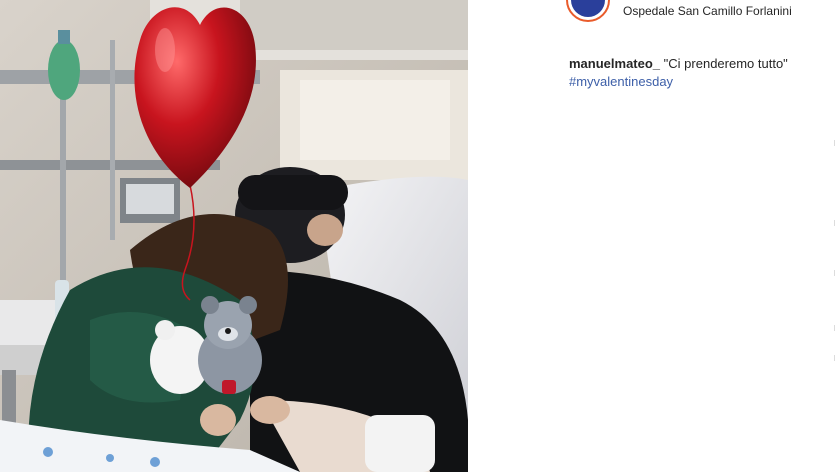 Image resolution: width=840 pixels, height=472 pixels. Describe the element at coordinates (707, 11) in the screenshot. I see `location-link: Ospedale San Camillo Forlanini` at that location.